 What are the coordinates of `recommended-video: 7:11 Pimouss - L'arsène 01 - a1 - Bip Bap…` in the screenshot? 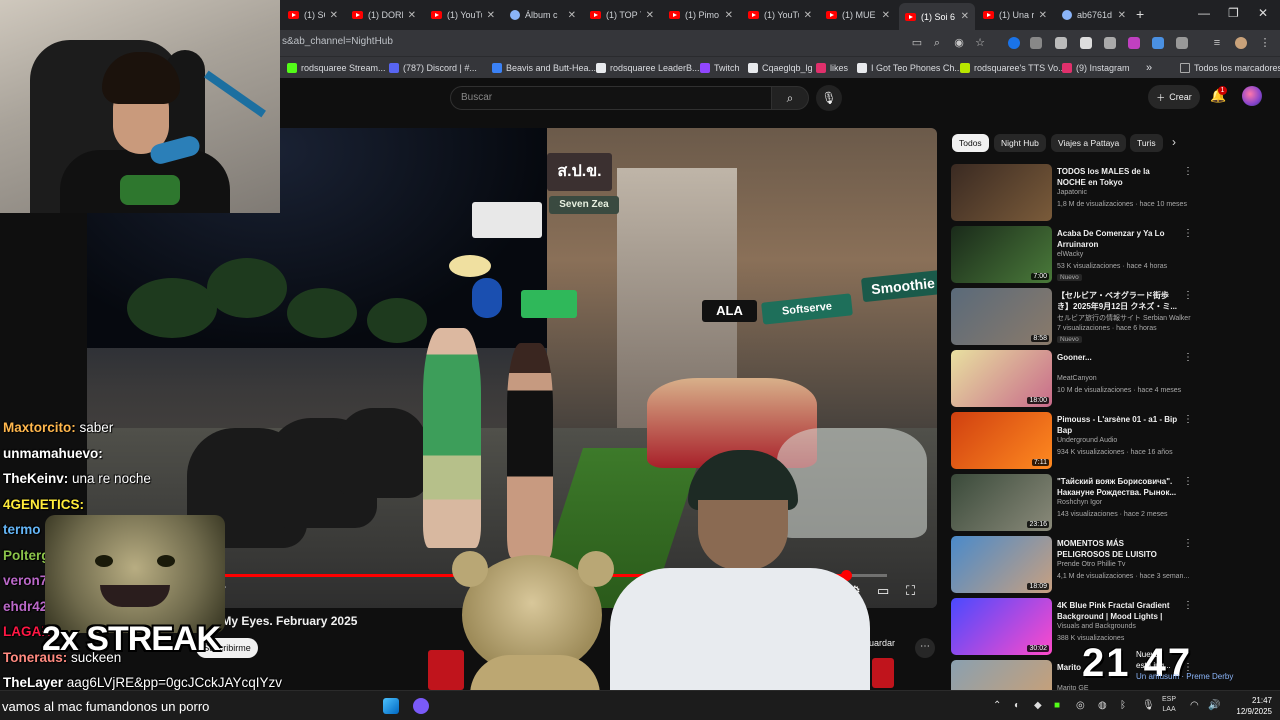 It's located at (1073, 441).